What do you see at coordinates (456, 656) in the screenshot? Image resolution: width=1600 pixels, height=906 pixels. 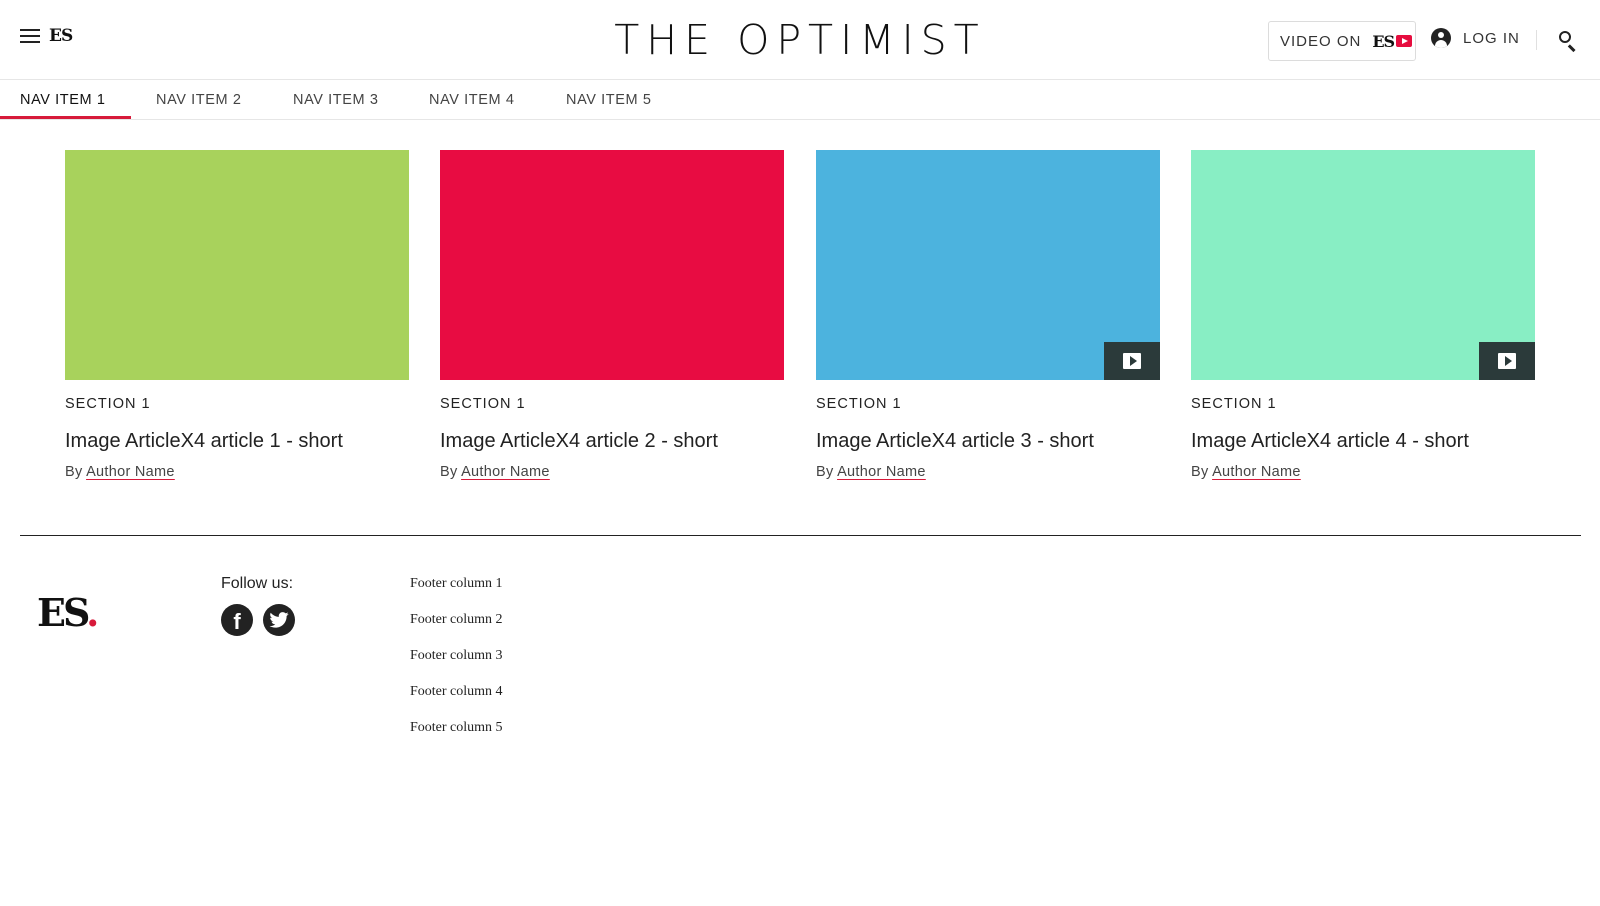 I see `footer-column-link: Footer column 3` at bounding box center [456, 656].